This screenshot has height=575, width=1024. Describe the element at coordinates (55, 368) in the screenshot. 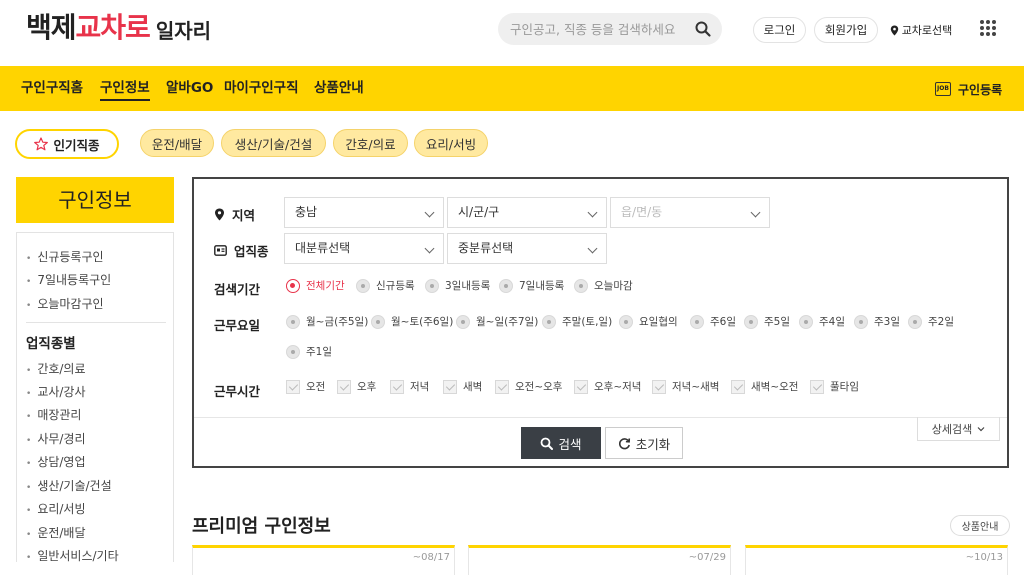

I see `sidebar-category-item: 간호/의료` at that location.